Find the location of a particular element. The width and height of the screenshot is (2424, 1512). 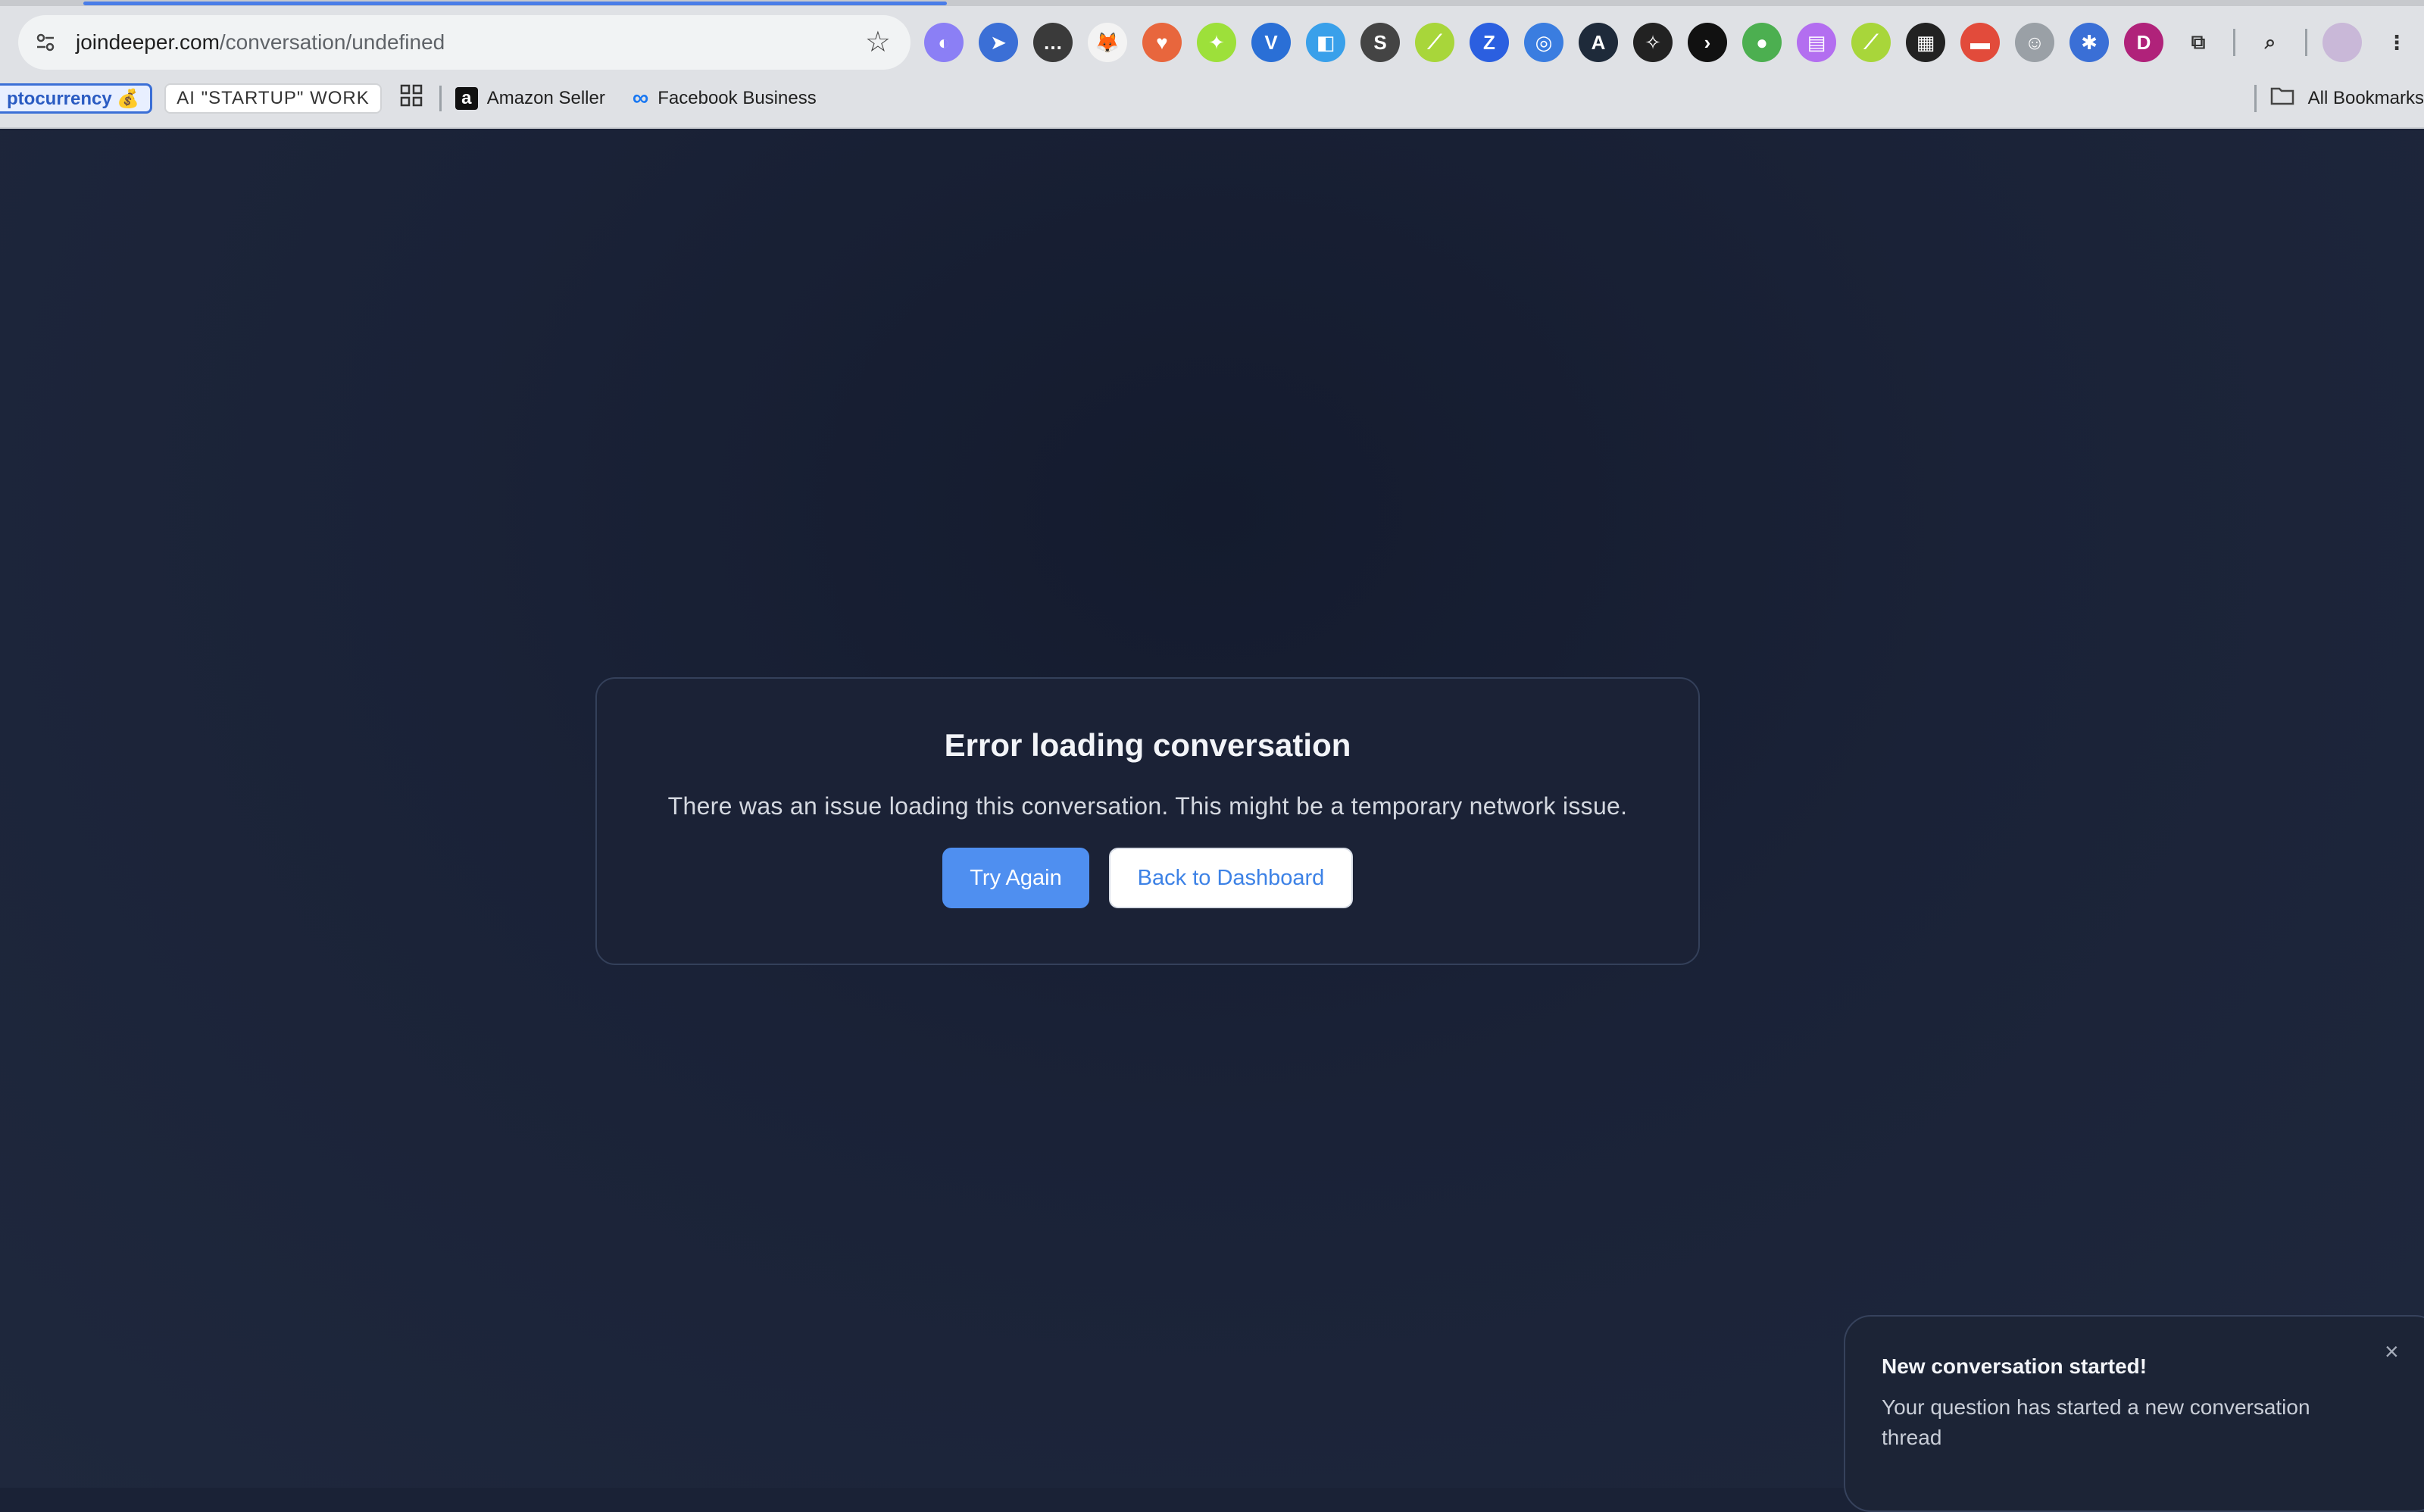

ext-21-icon: ☺ is located at coordinates (2034, 42).